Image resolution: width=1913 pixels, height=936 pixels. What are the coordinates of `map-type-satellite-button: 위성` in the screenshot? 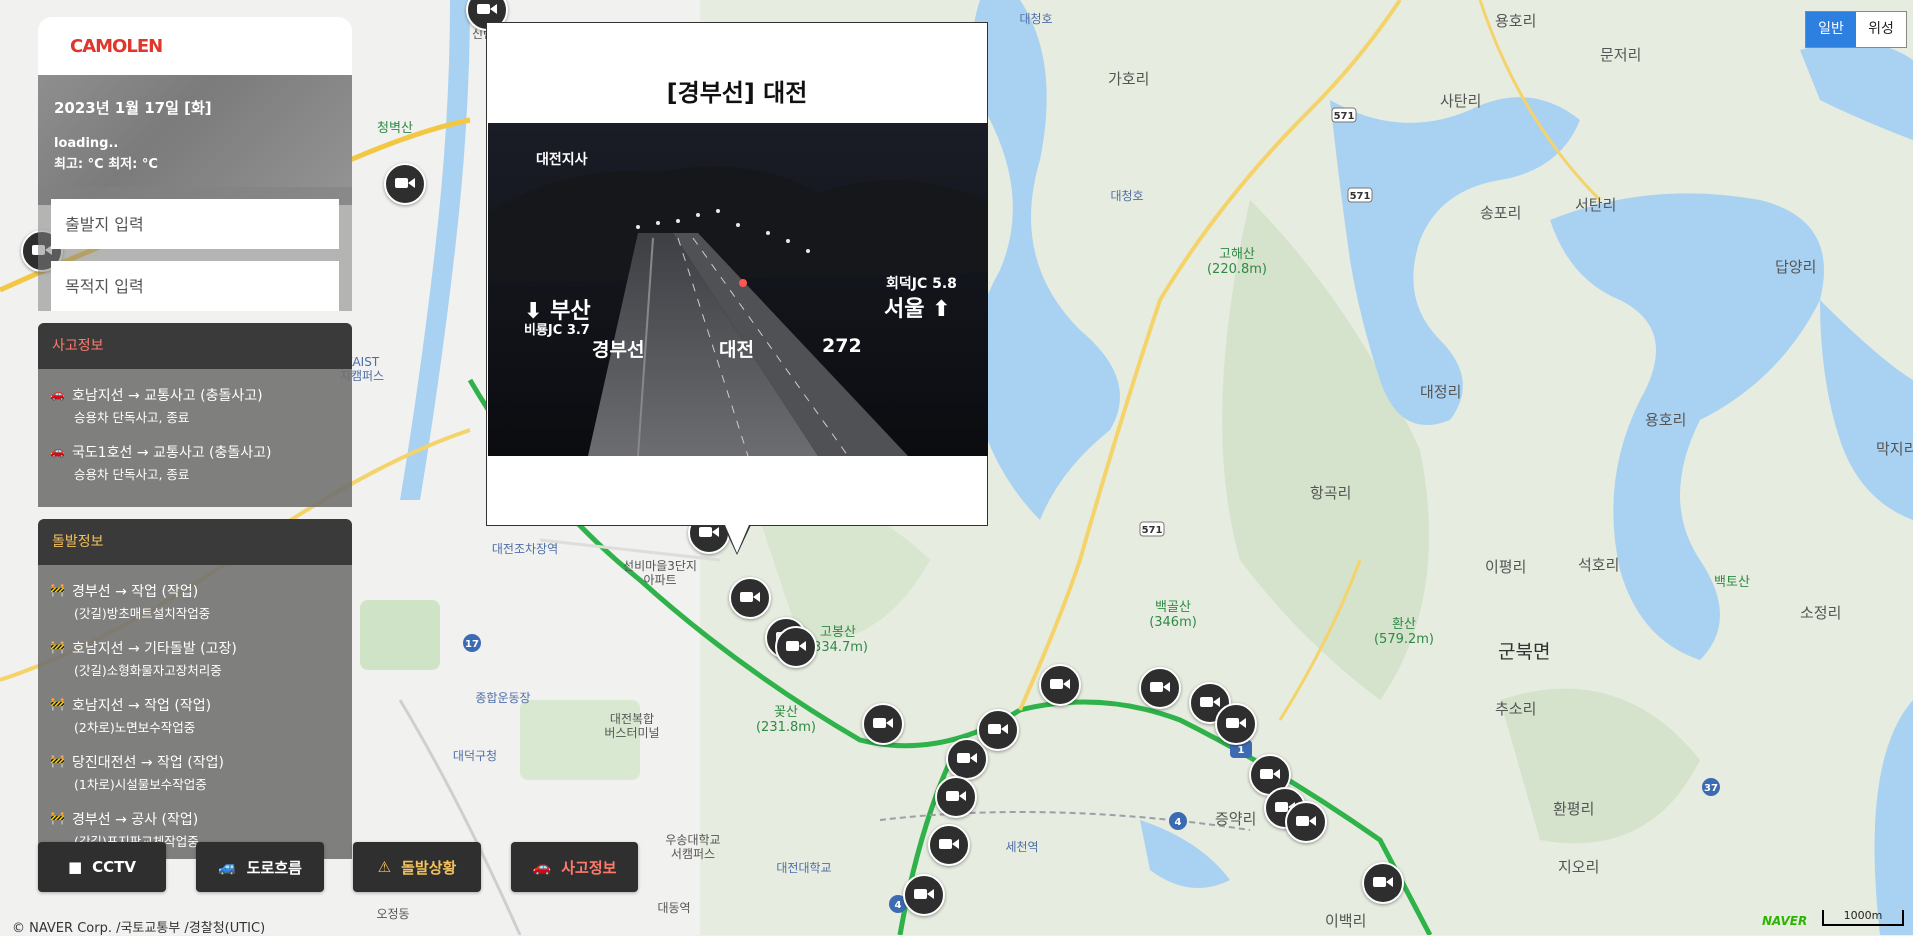 It's located at (1881, 29).